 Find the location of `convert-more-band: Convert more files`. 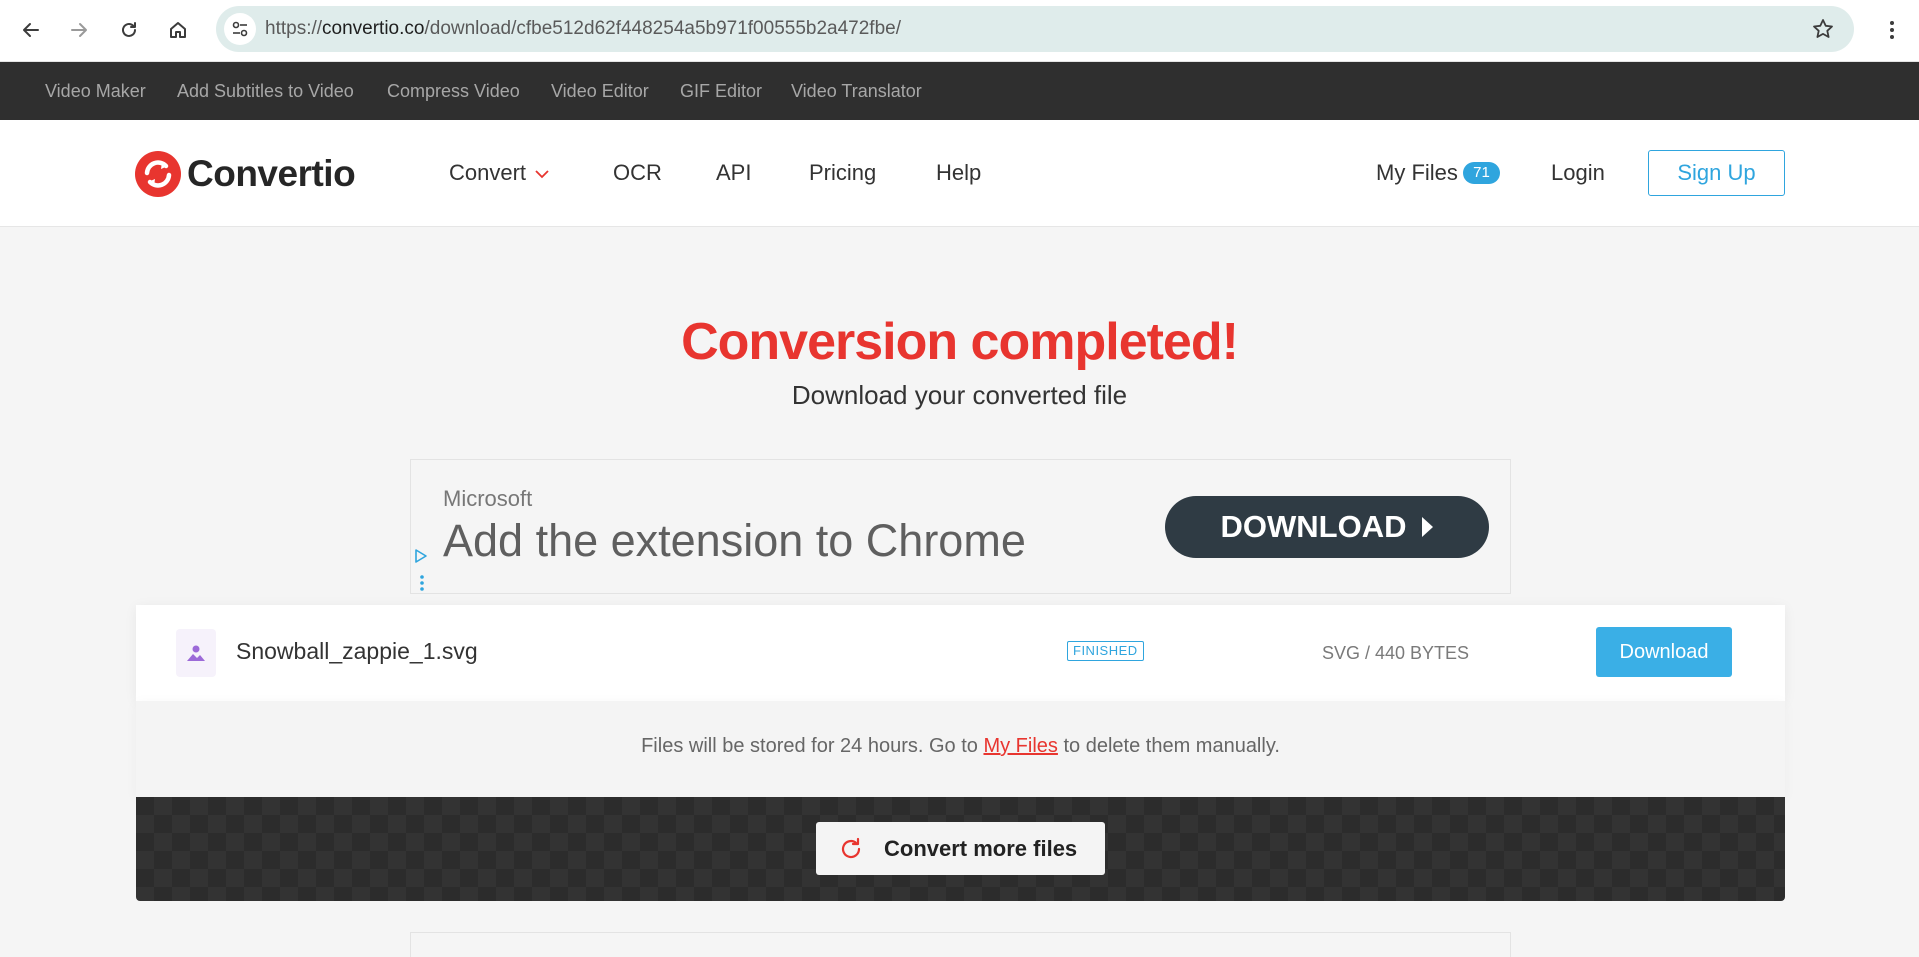

convert-more-band: Convert more files is located at coordinates (960, 849).